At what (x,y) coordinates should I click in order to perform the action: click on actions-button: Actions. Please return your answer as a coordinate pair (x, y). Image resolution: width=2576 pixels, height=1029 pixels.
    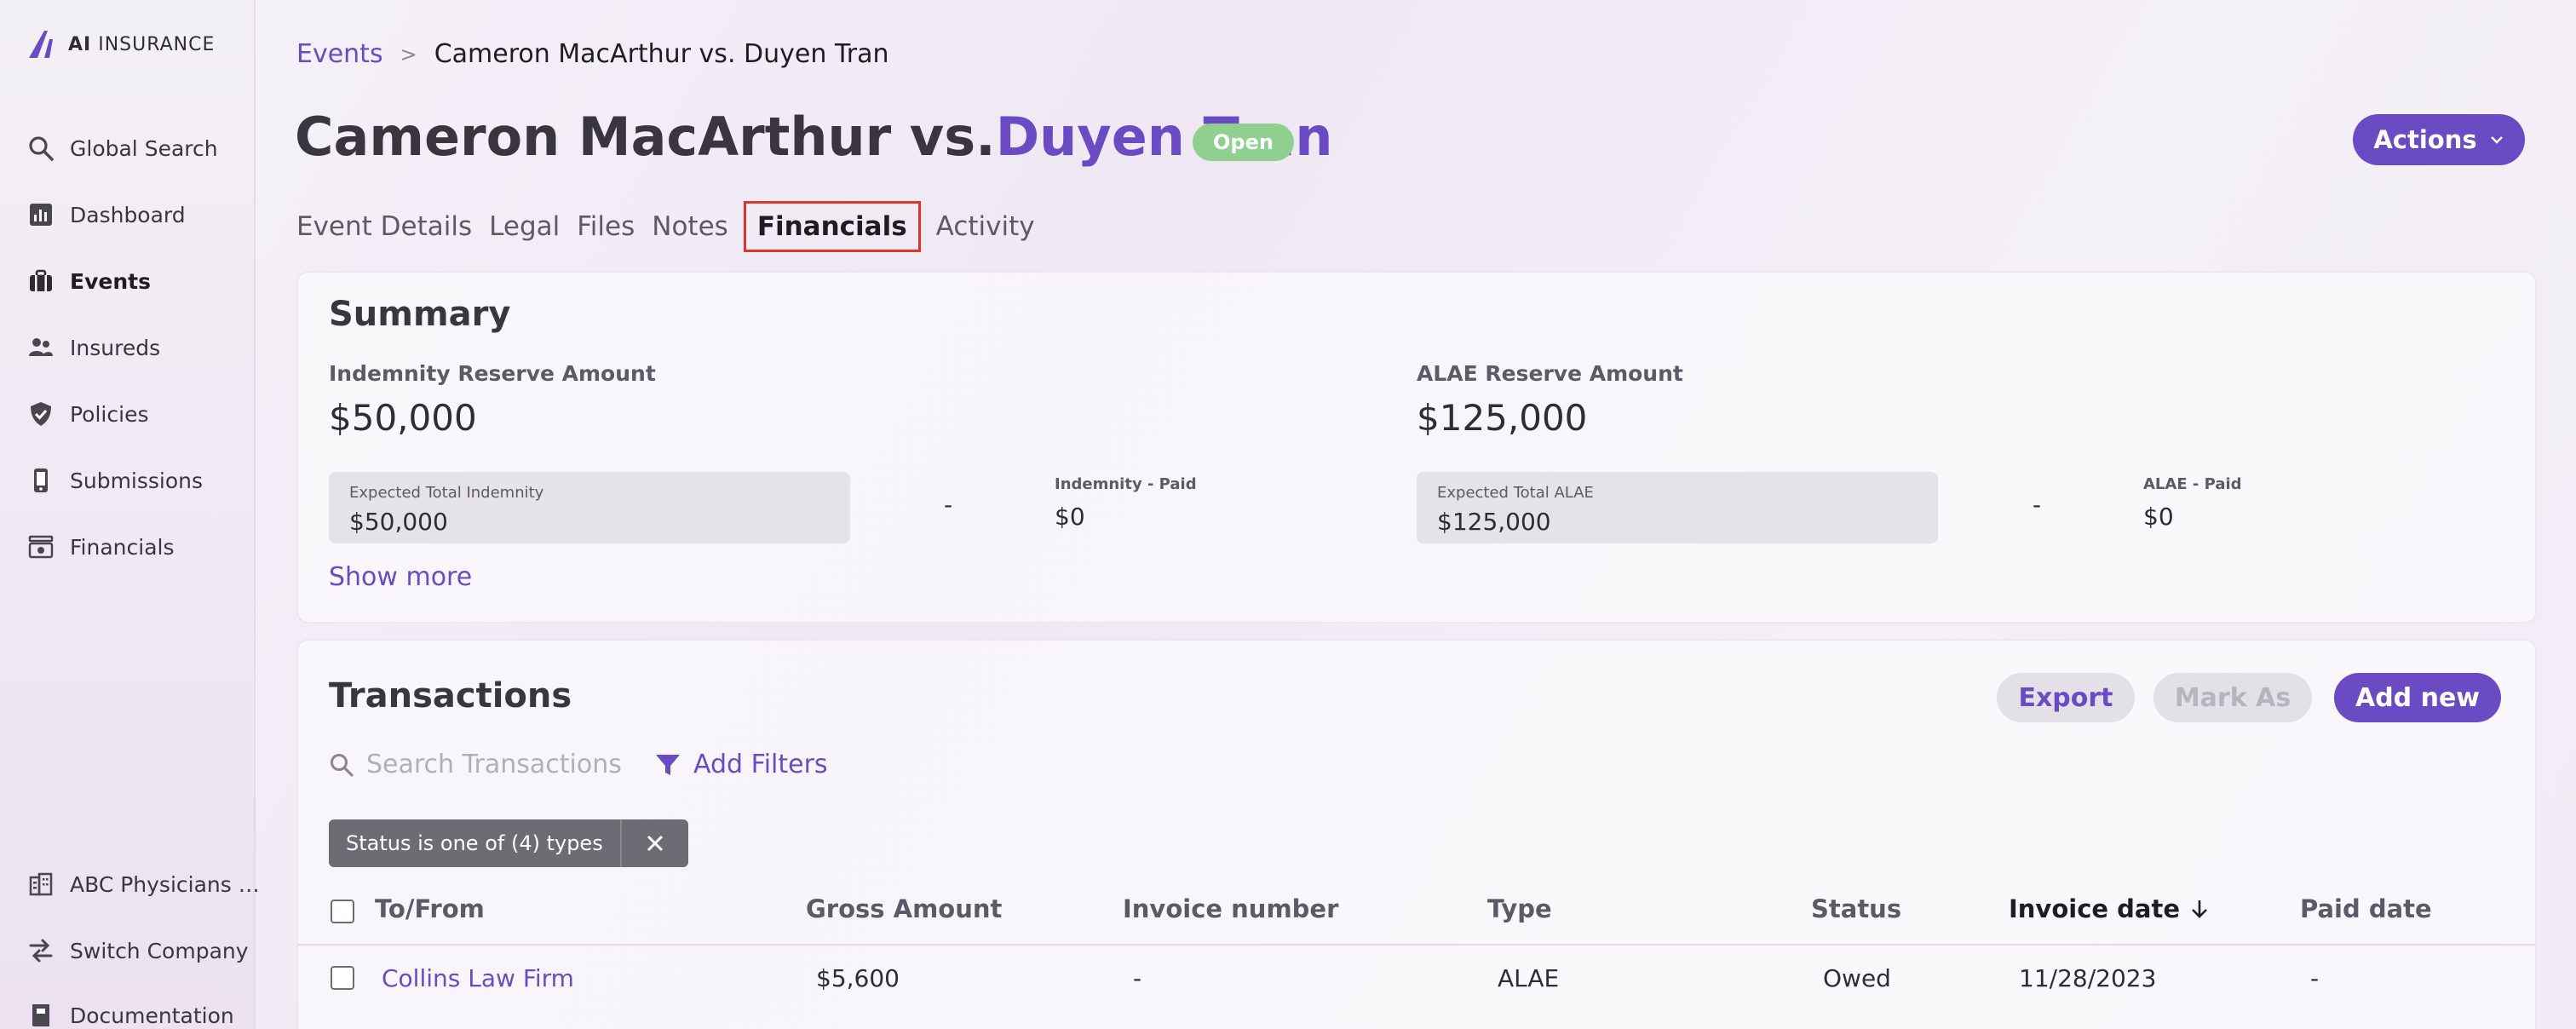
    Looking at the image, I should click on (2439, 140).